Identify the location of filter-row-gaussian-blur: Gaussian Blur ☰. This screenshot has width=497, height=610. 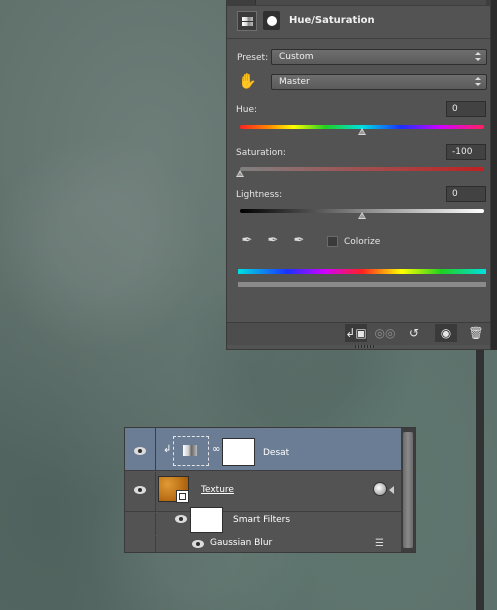
(263, 544).